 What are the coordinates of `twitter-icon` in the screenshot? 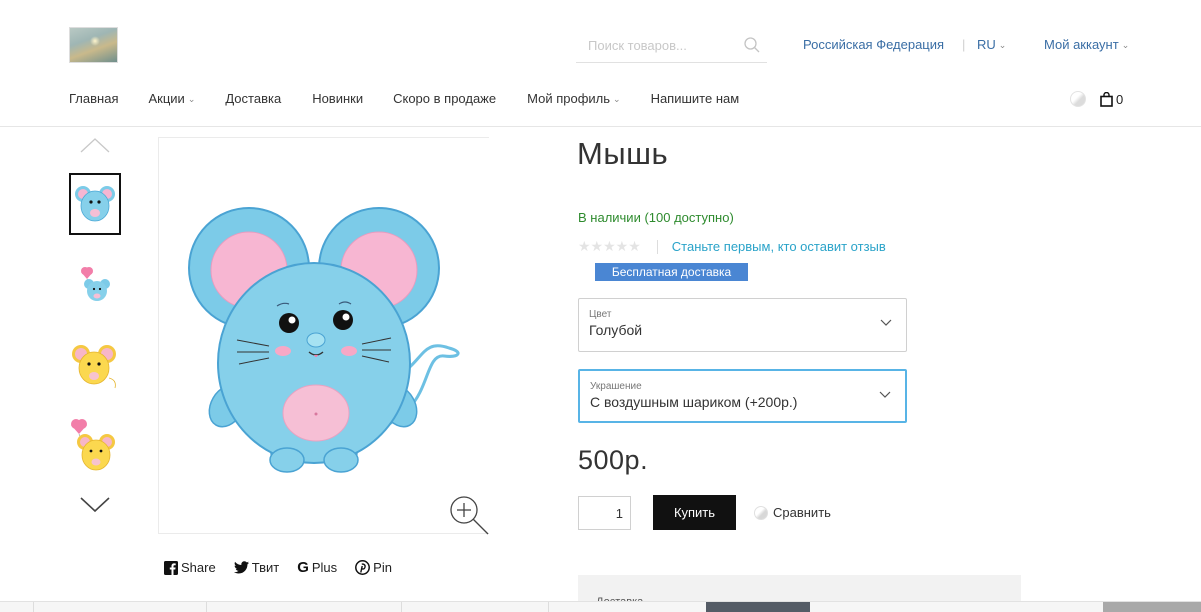 It's located at (241, 567).